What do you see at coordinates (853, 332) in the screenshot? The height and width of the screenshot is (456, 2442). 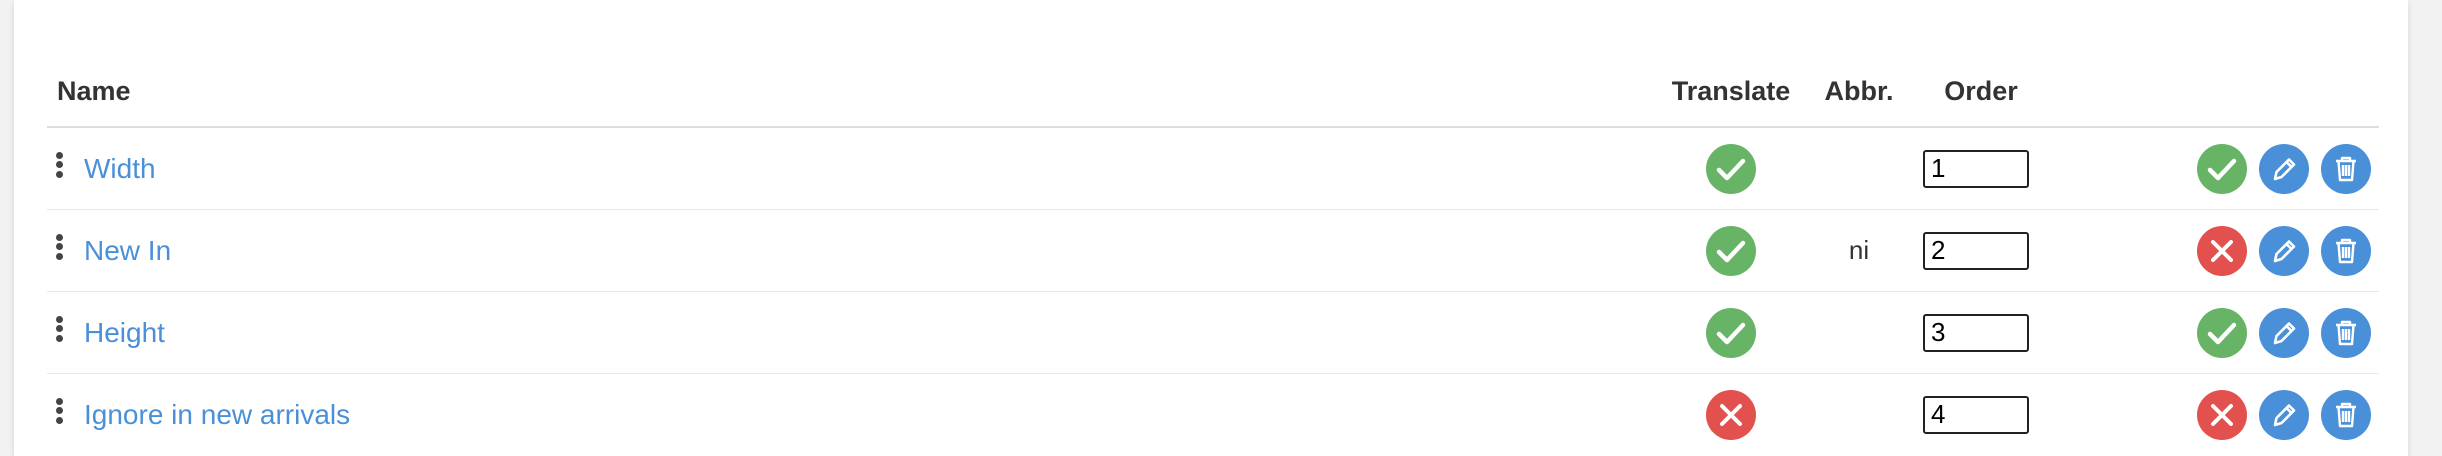 I see `name-cell: Height` at bounding box center [853, 332].